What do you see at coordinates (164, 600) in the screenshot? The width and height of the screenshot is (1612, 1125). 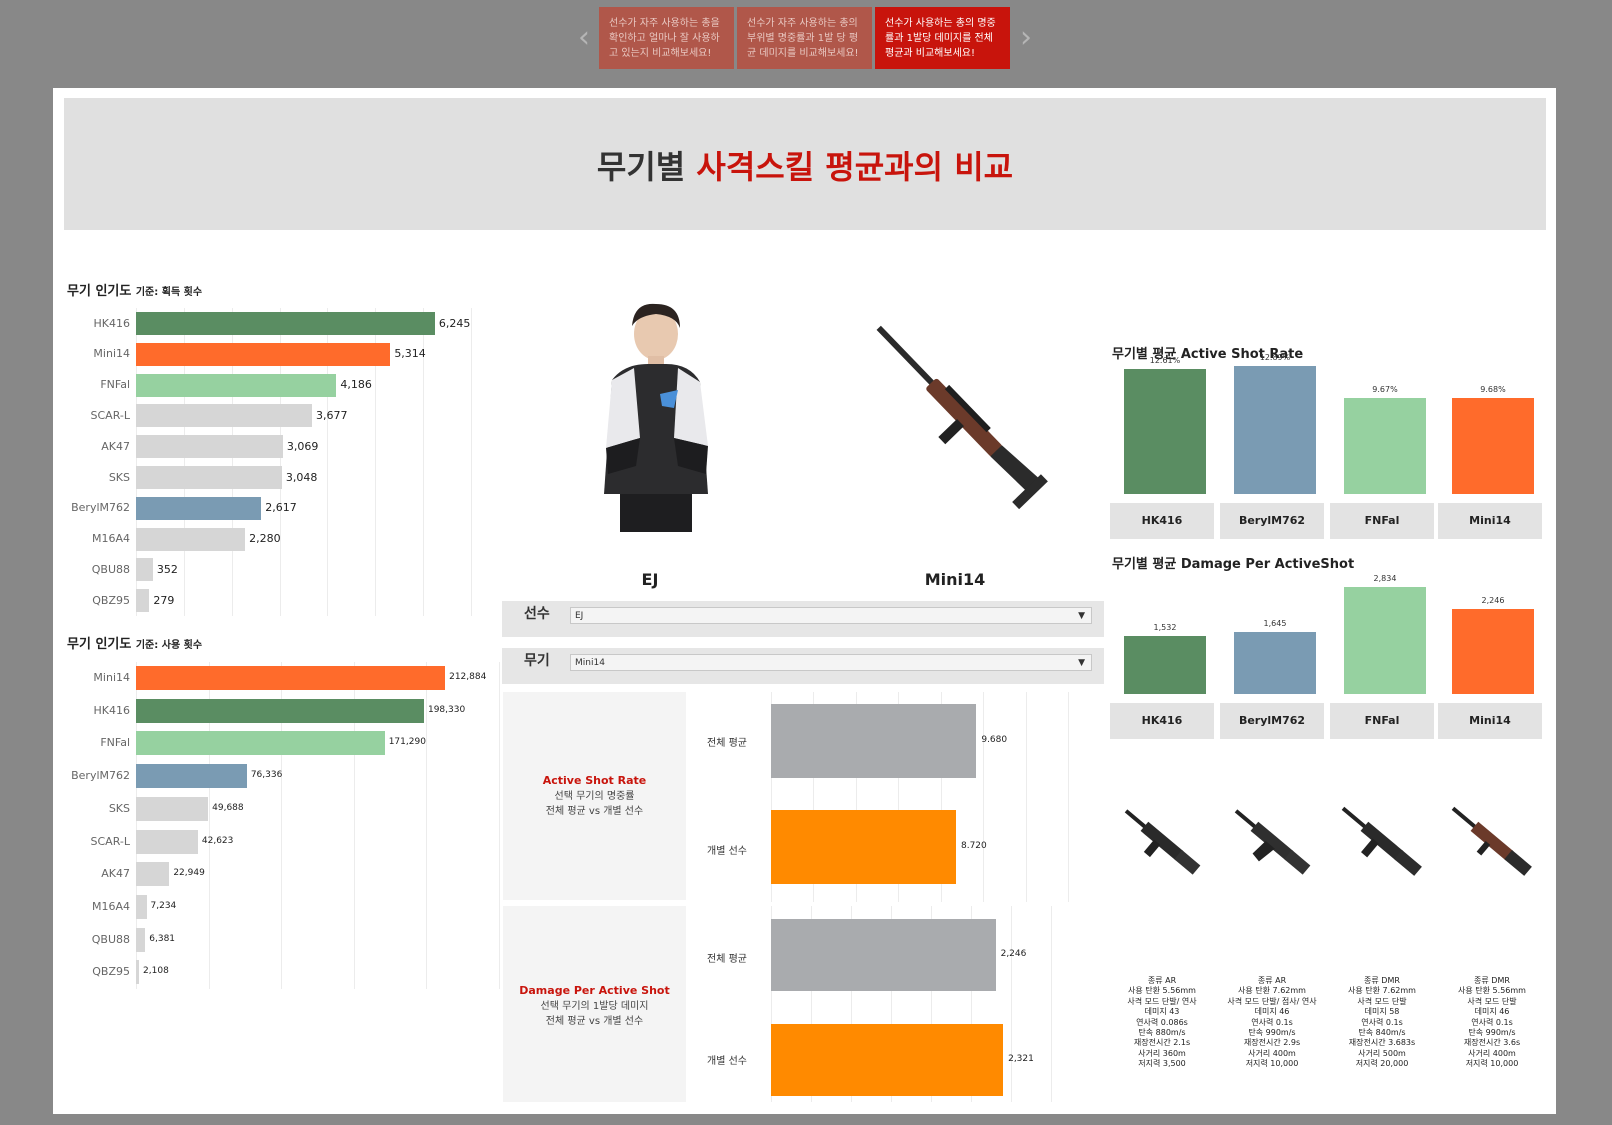 I see `bar-value-label: 279` at bounding box center [164, 600].